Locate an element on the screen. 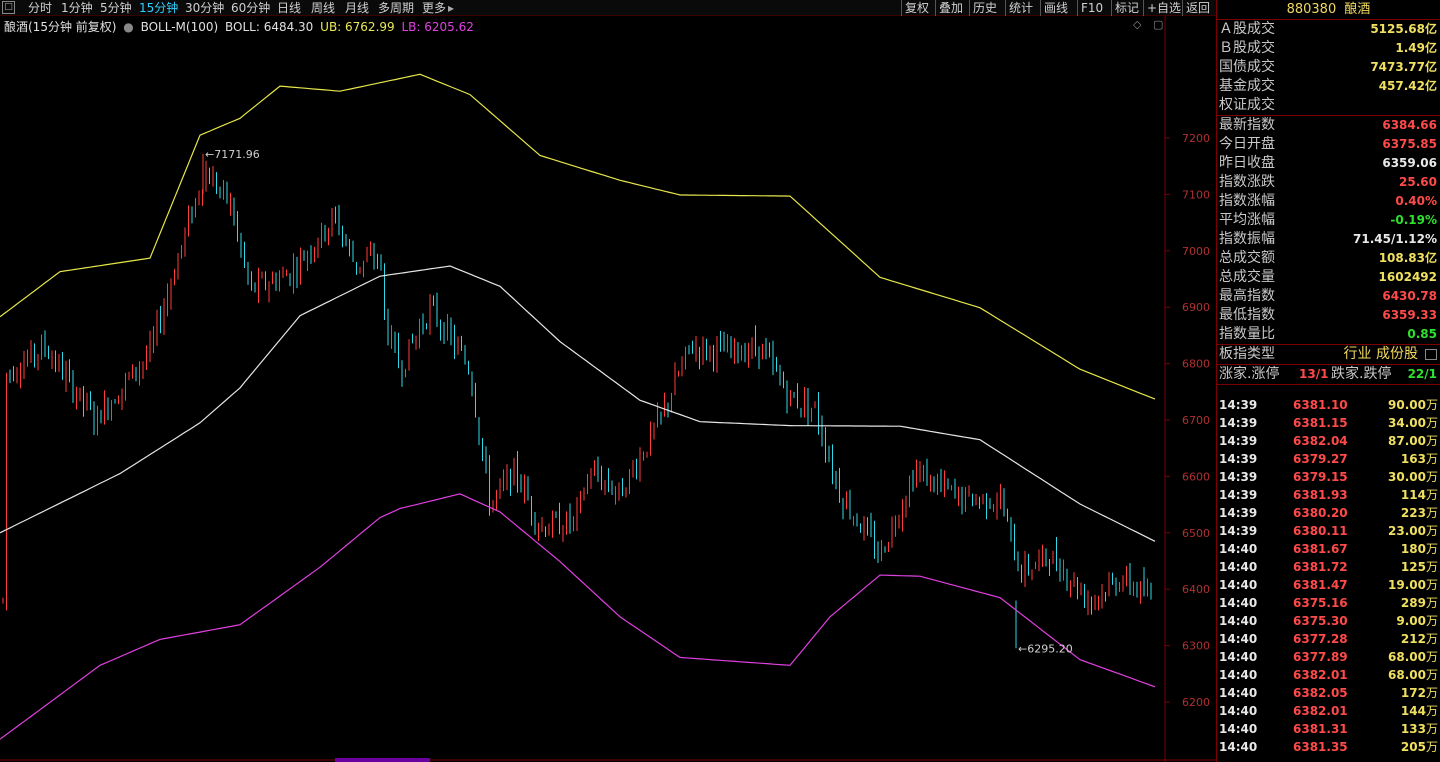 The image size is (1440, 762). tick-row: 14:39 6381.93 114万 is located at coordinates (1328, 495).